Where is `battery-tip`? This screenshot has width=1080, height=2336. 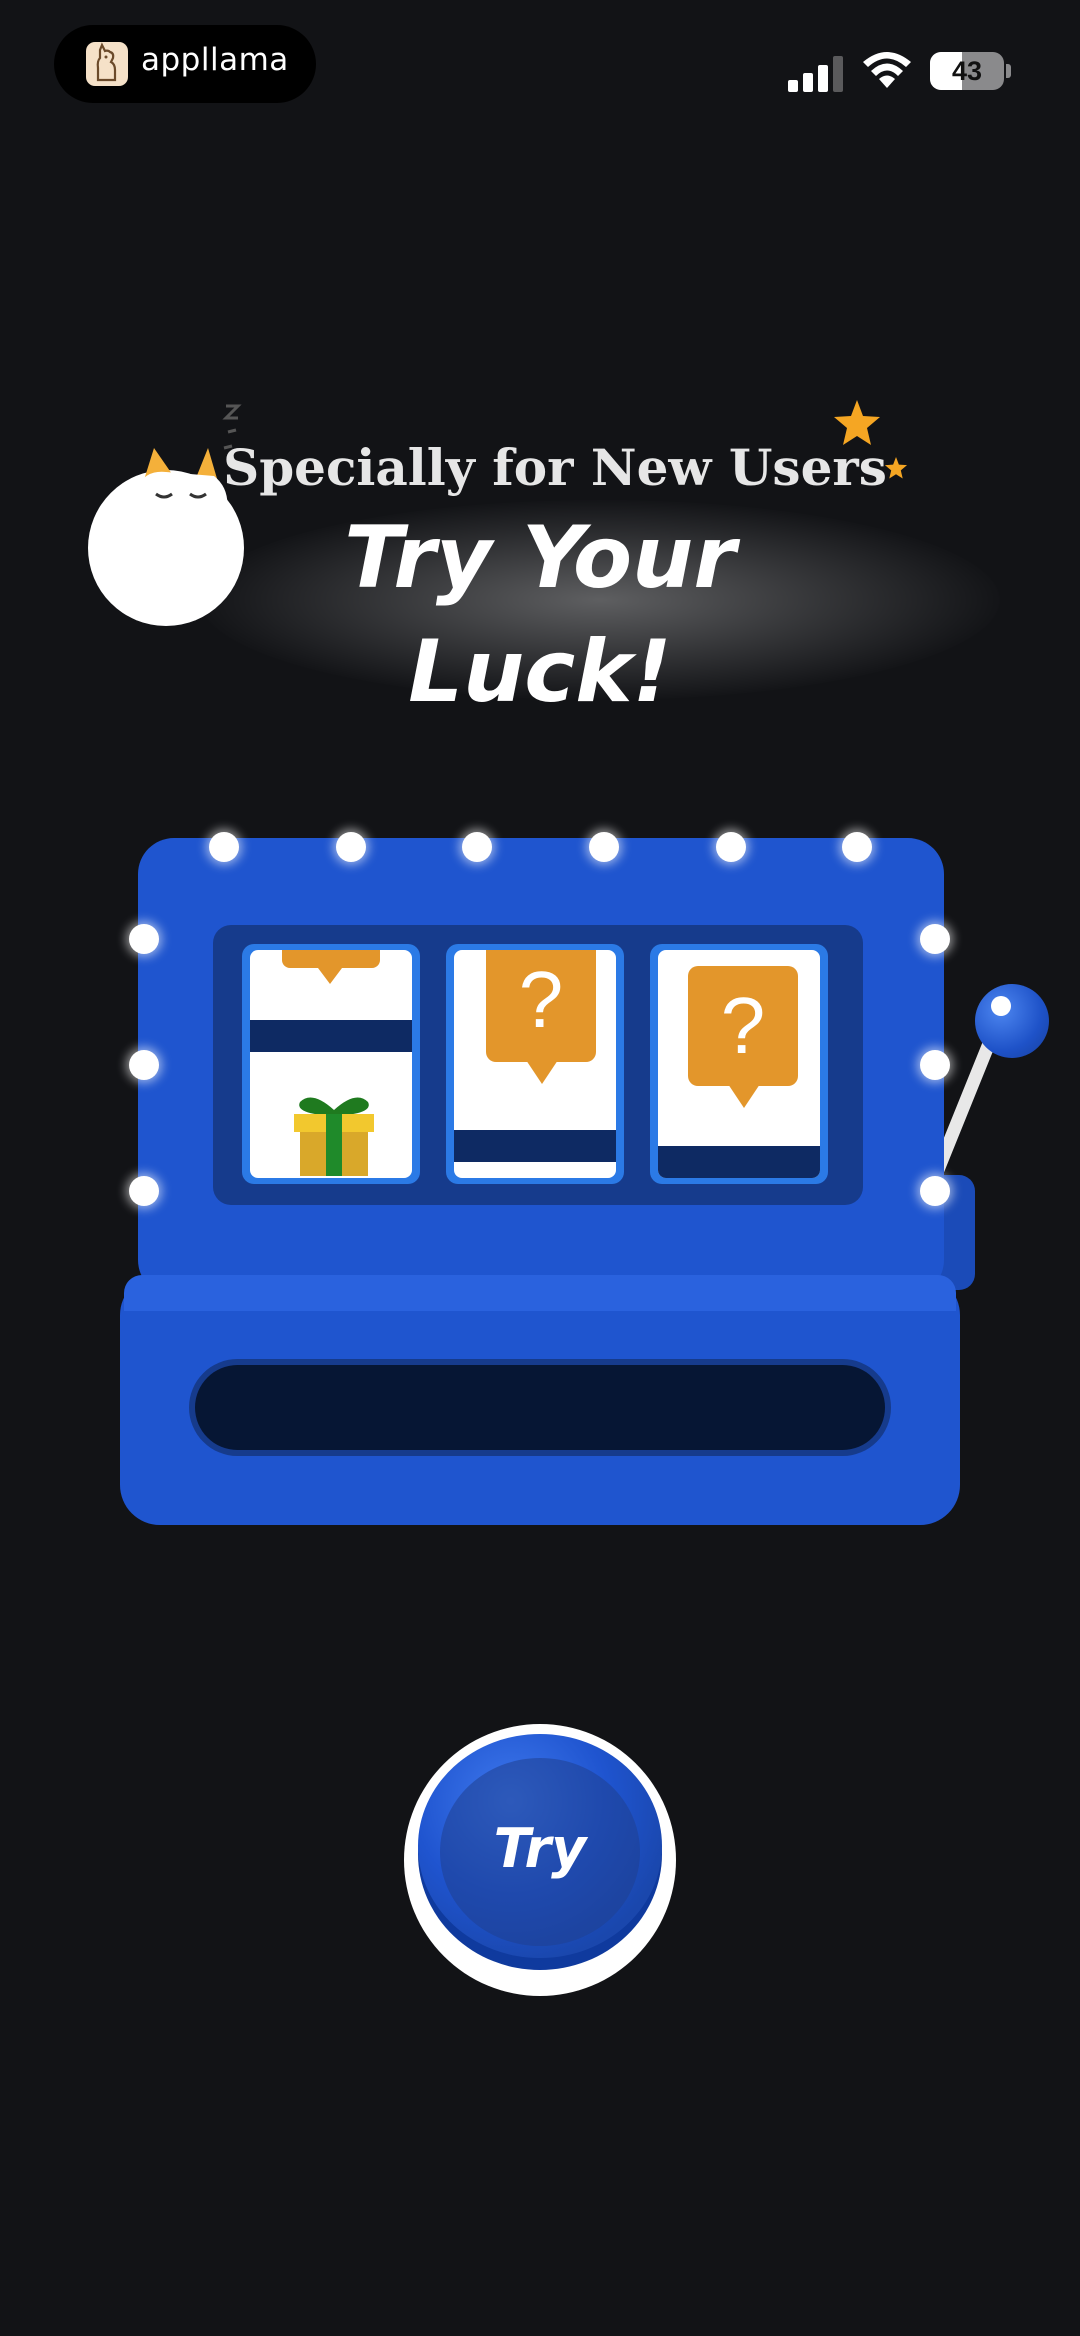 battery-tip is located at coordinates (1008, 71).